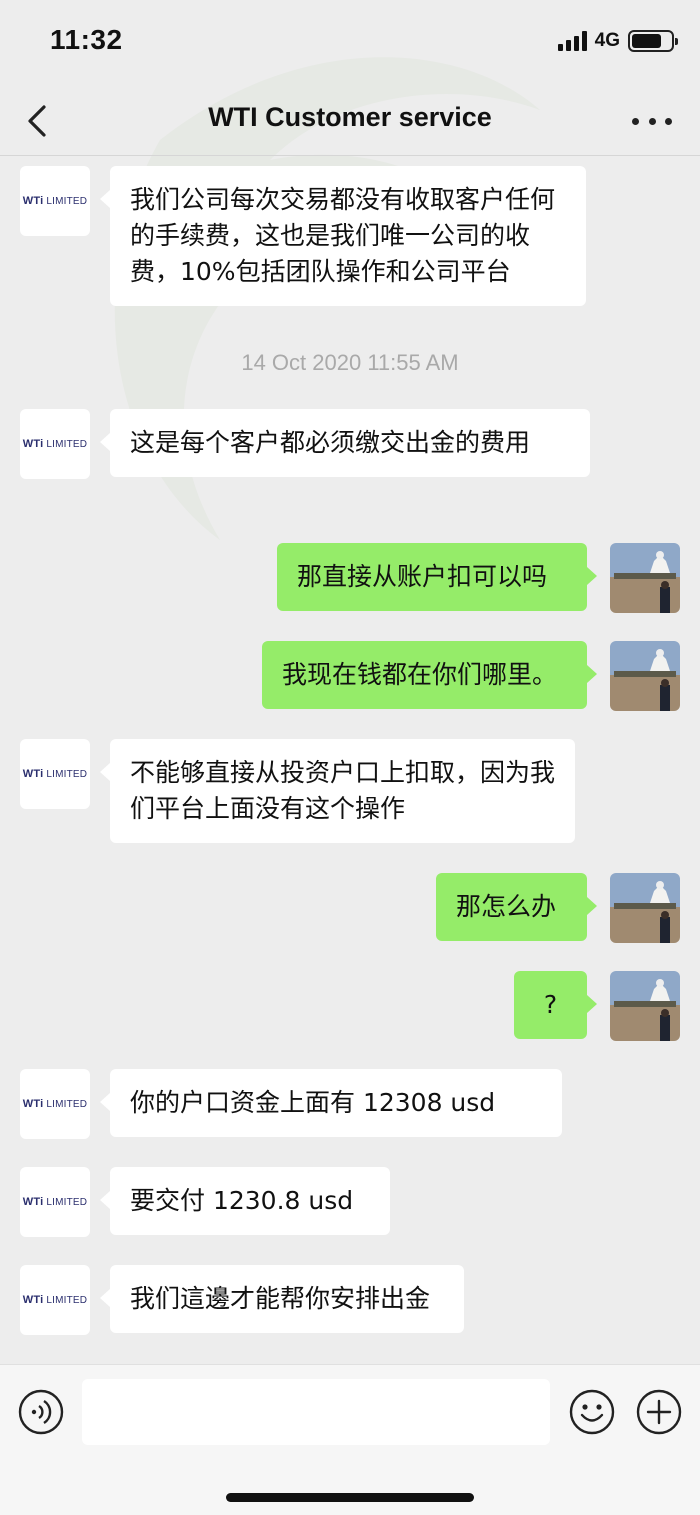 The width and height of the screenshot is (700, 1515). What do you see at coordinates (350, 43) in the screenshot?
I see `status-bar: 11:32 4G` at bounding box center [350, 43].